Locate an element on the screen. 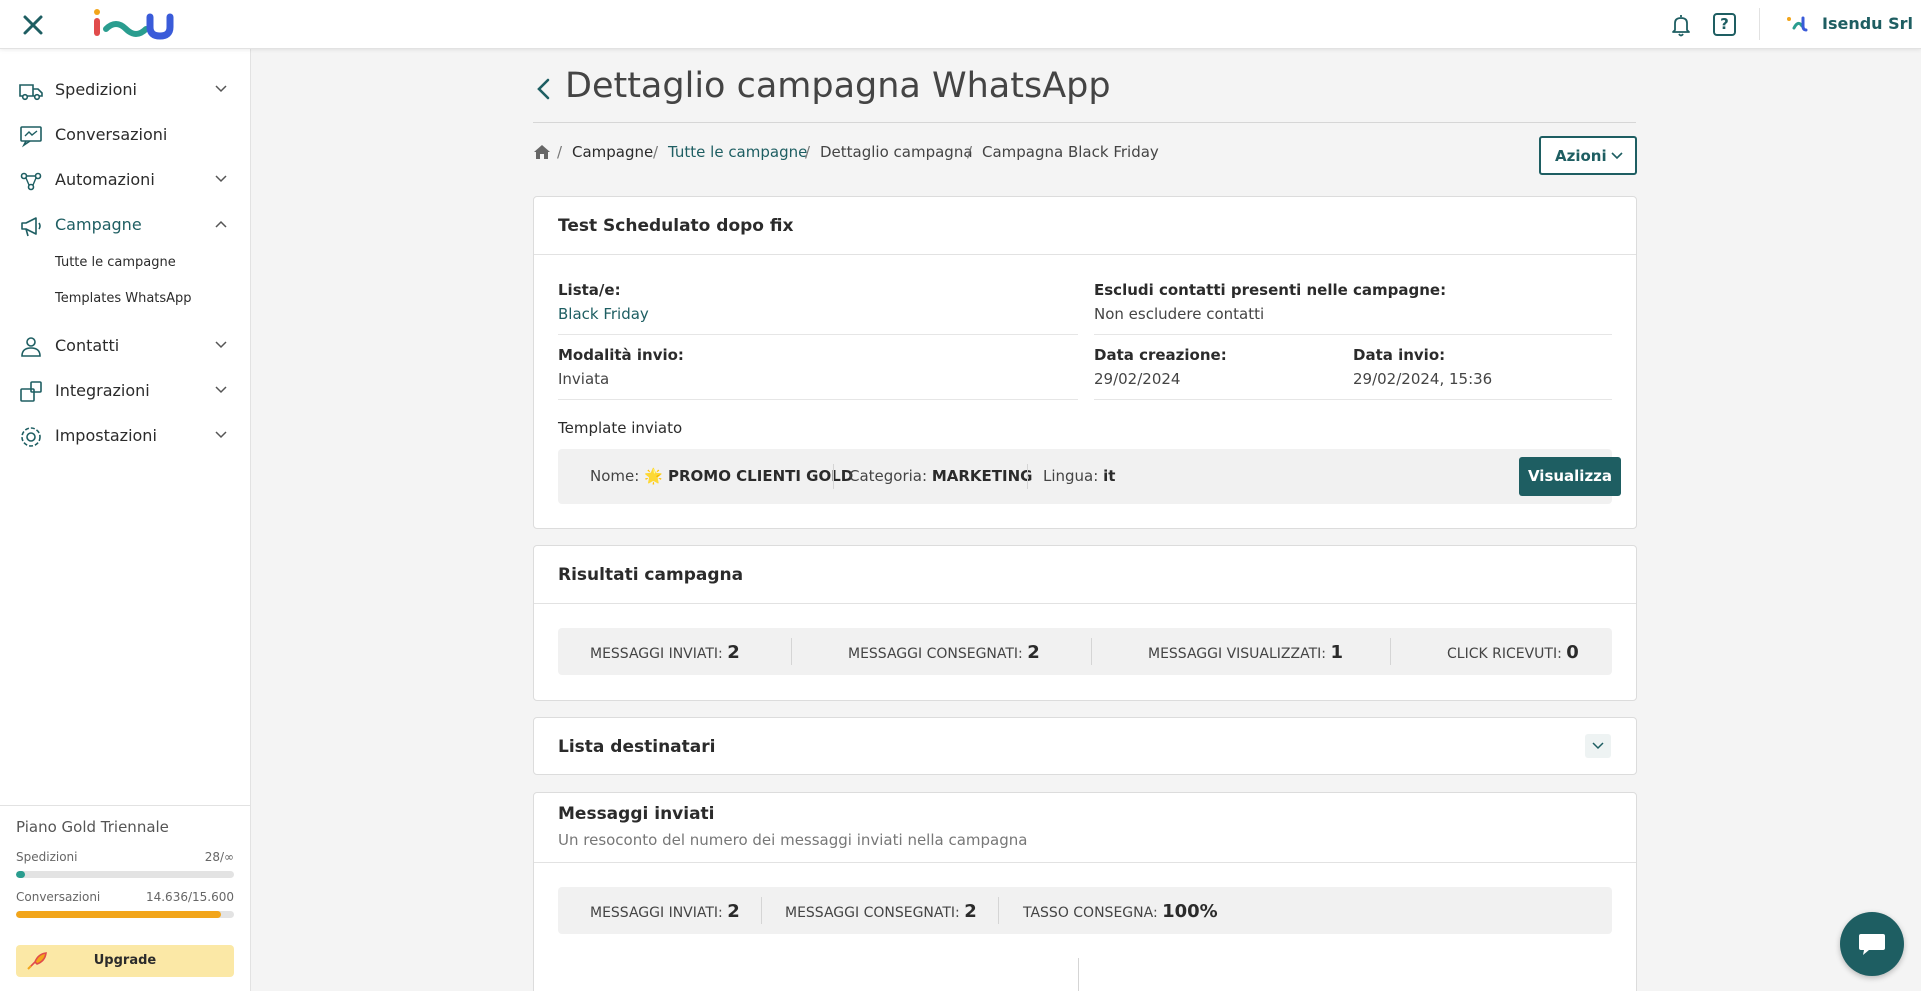 This screenshot has width=1921, height=991. truck-icon is located at coordinates (31, 92).